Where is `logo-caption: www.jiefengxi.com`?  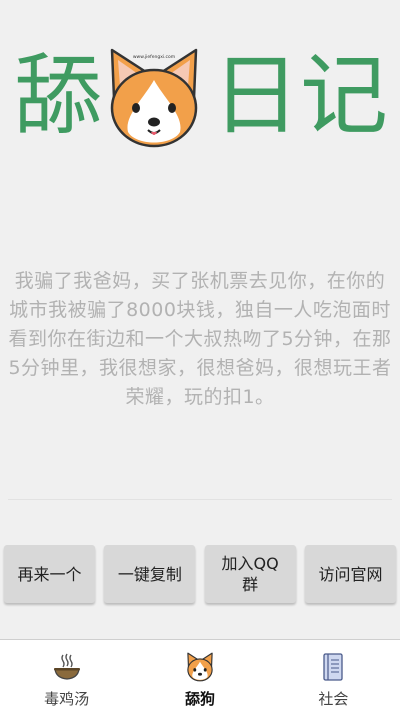 logo-caption: www.jiefengxi.com is located at coordinates (154, 57).